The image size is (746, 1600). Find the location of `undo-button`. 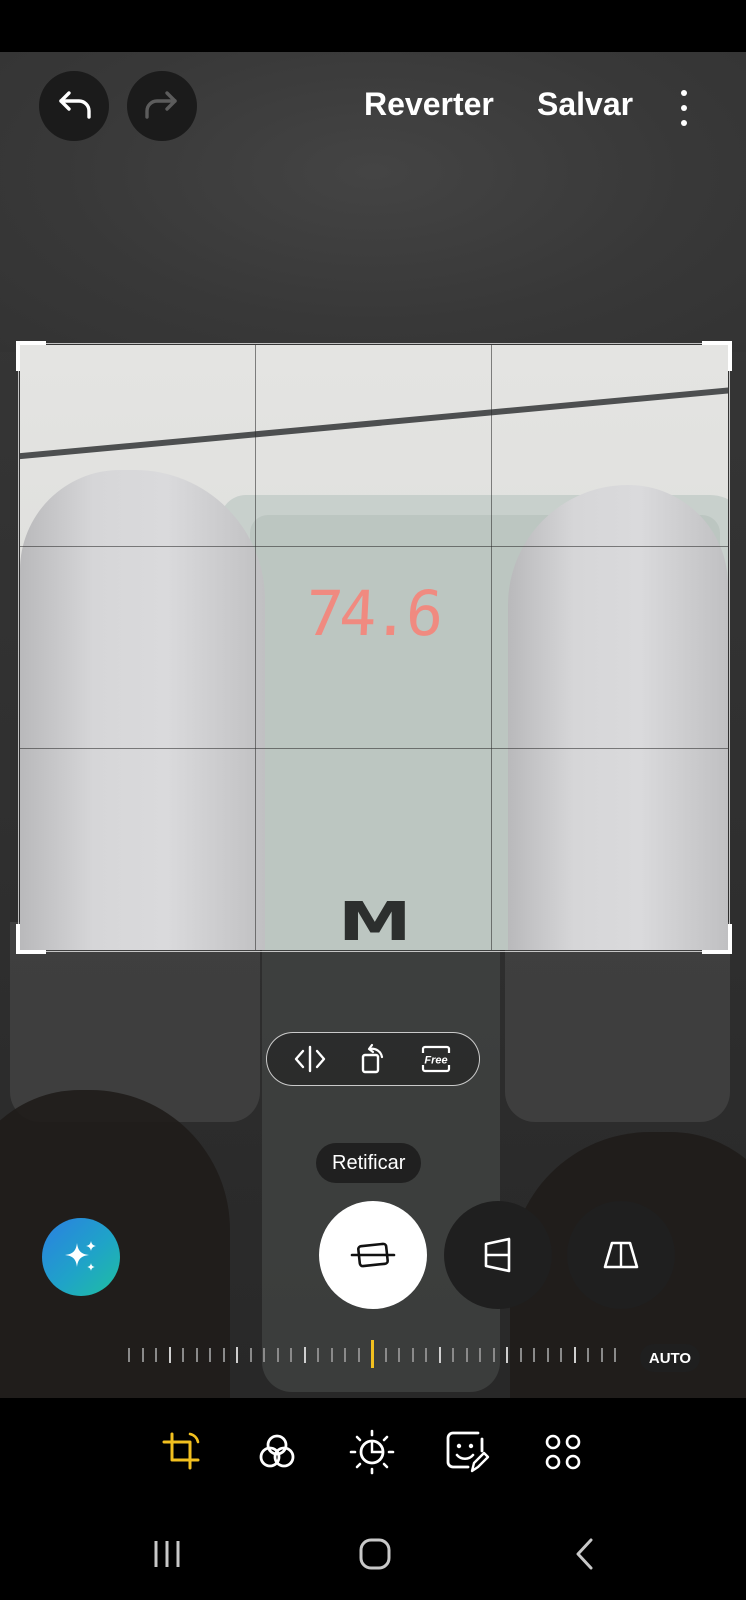

undo-button is located at coordinates (74, 106).